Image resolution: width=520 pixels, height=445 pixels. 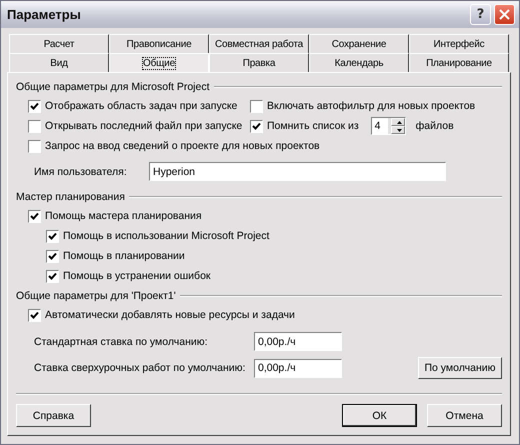 I want to click on checkbox-label: Помощь в планировании, so click(x=124, y=256).